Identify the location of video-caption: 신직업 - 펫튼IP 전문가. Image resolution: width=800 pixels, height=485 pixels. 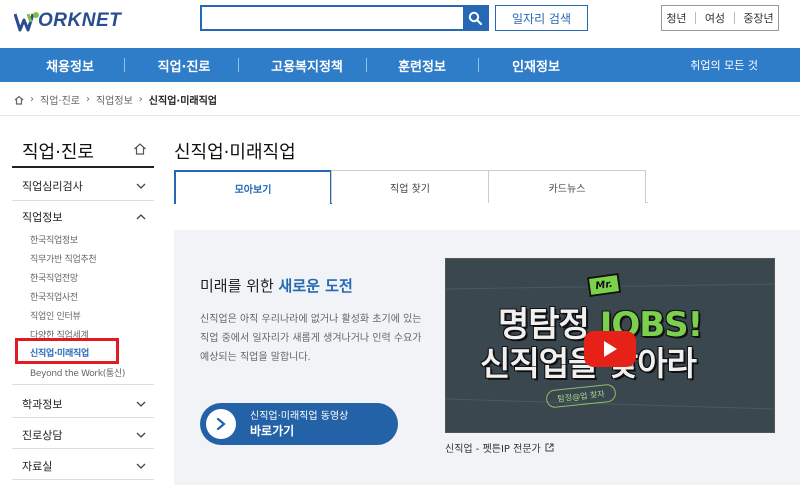
(499, 447).